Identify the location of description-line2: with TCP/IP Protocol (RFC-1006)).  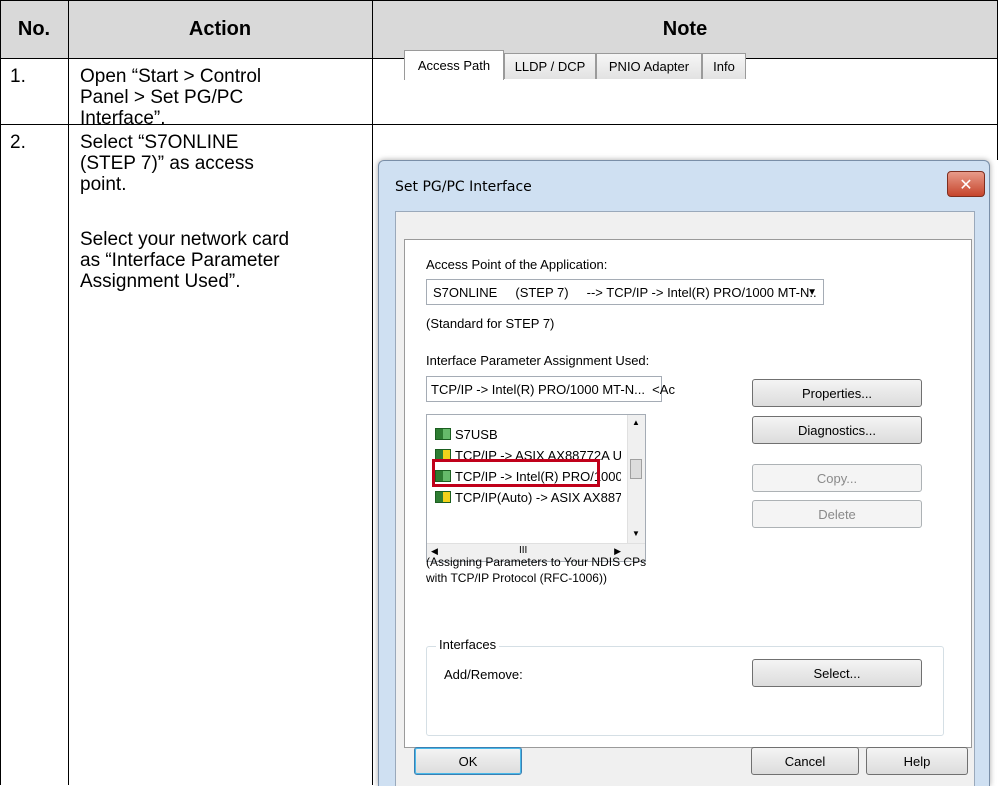
(516, 578).